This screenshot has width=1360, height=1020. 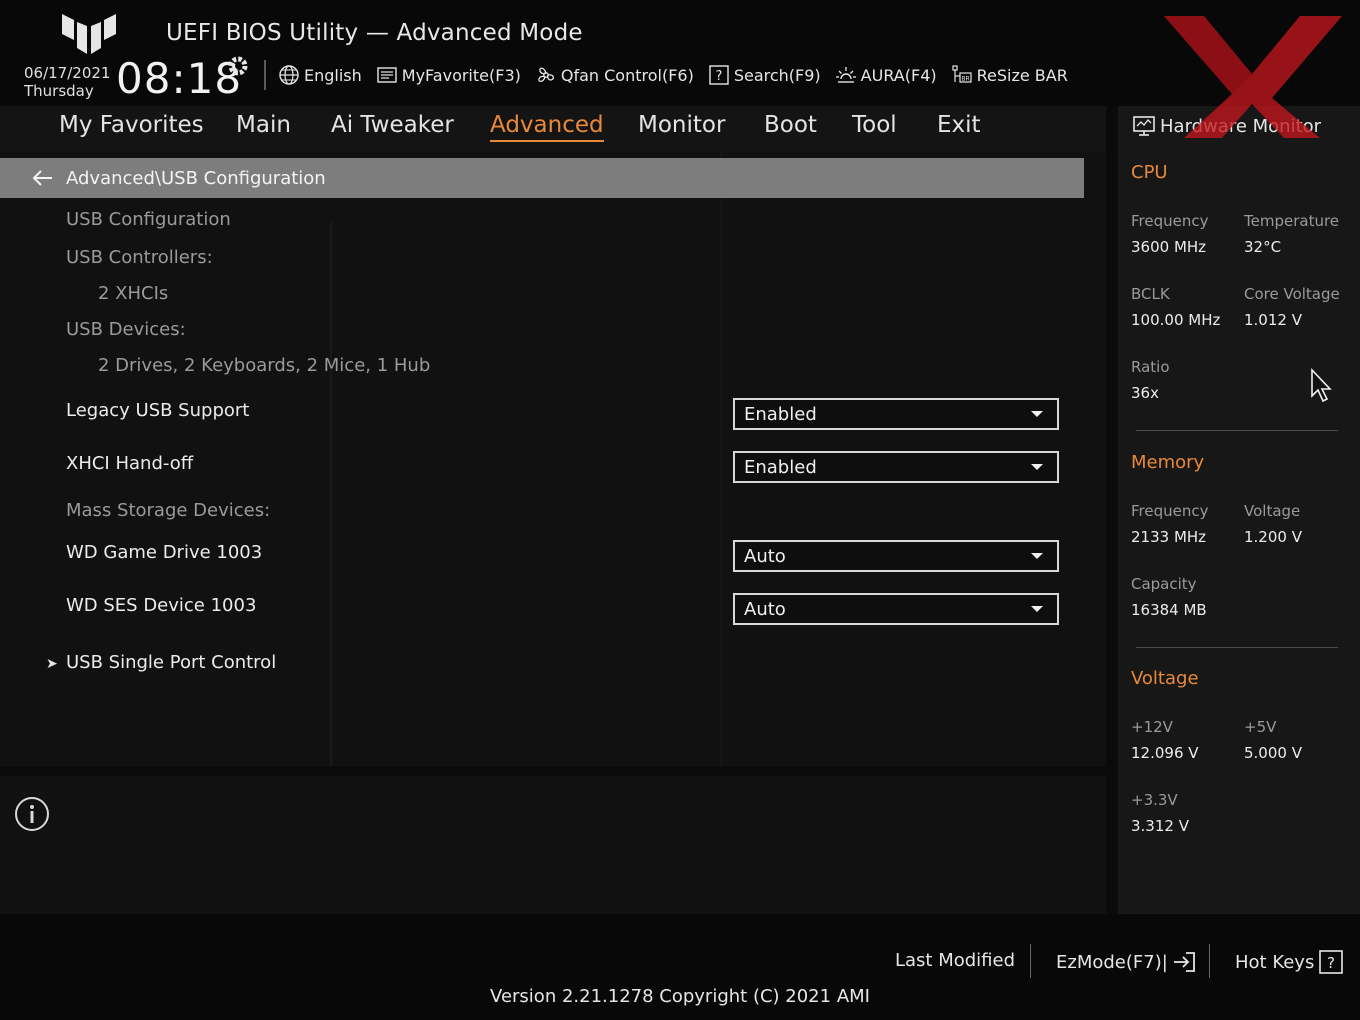 I want to click on wd-ses-device-select: Auto, so click(x=896, y=609).